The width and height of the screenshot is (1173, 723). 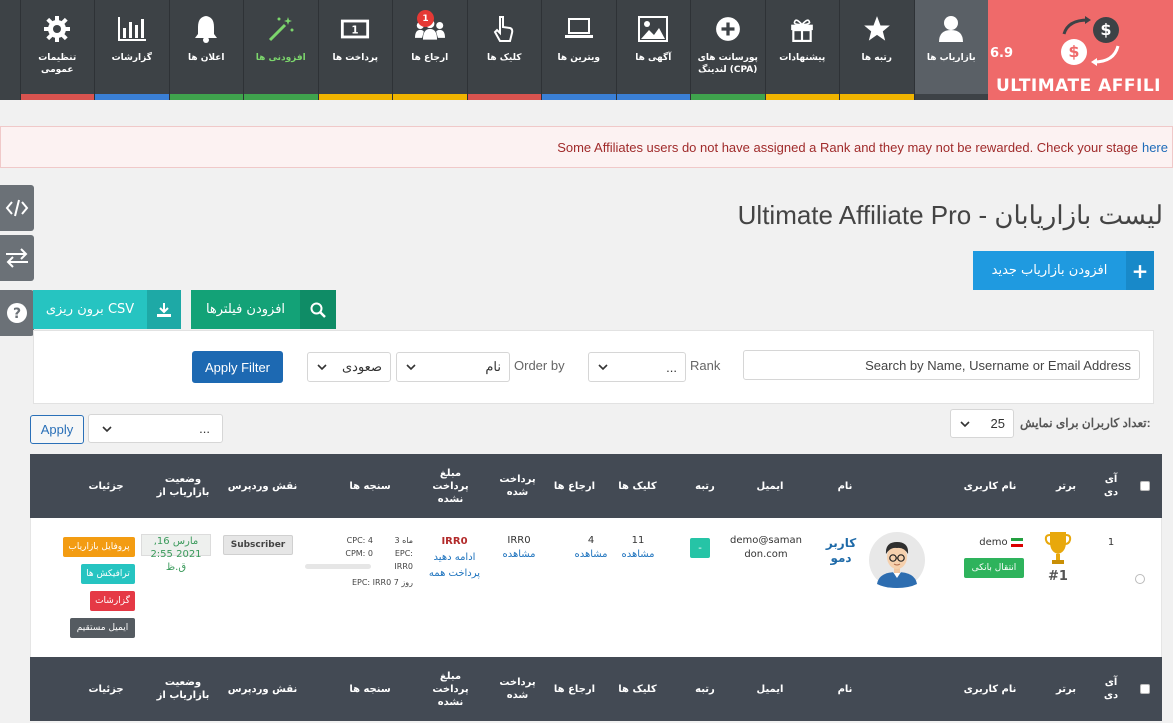 I want to click on code-icon, so click(x=17, y=208).